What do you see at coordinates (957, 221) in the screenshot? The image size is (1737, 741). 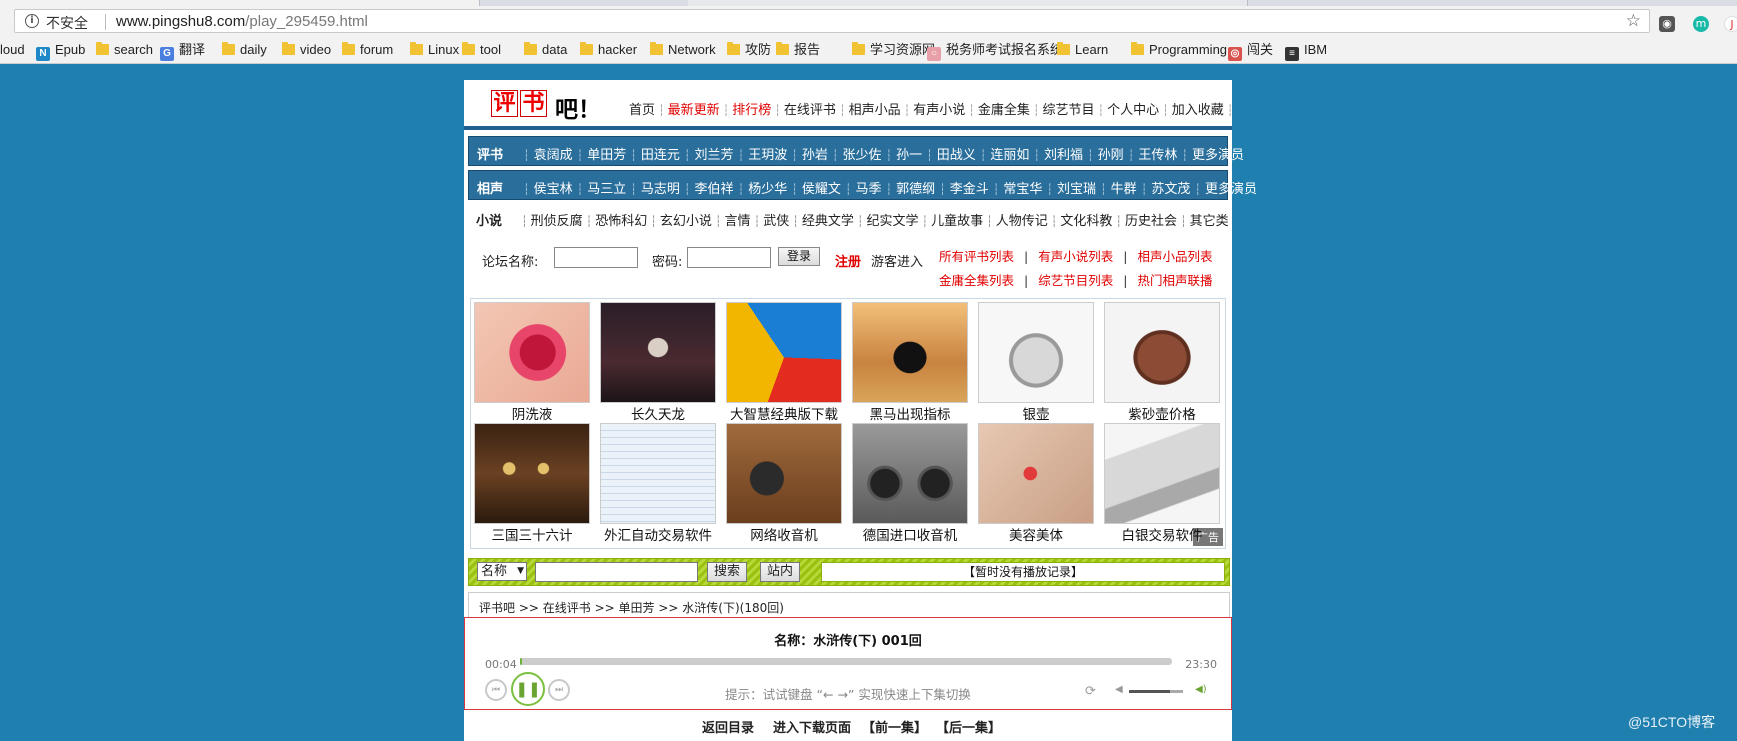 I see `novel-category-link: 儿童故事` at bounding box center [957, 221].